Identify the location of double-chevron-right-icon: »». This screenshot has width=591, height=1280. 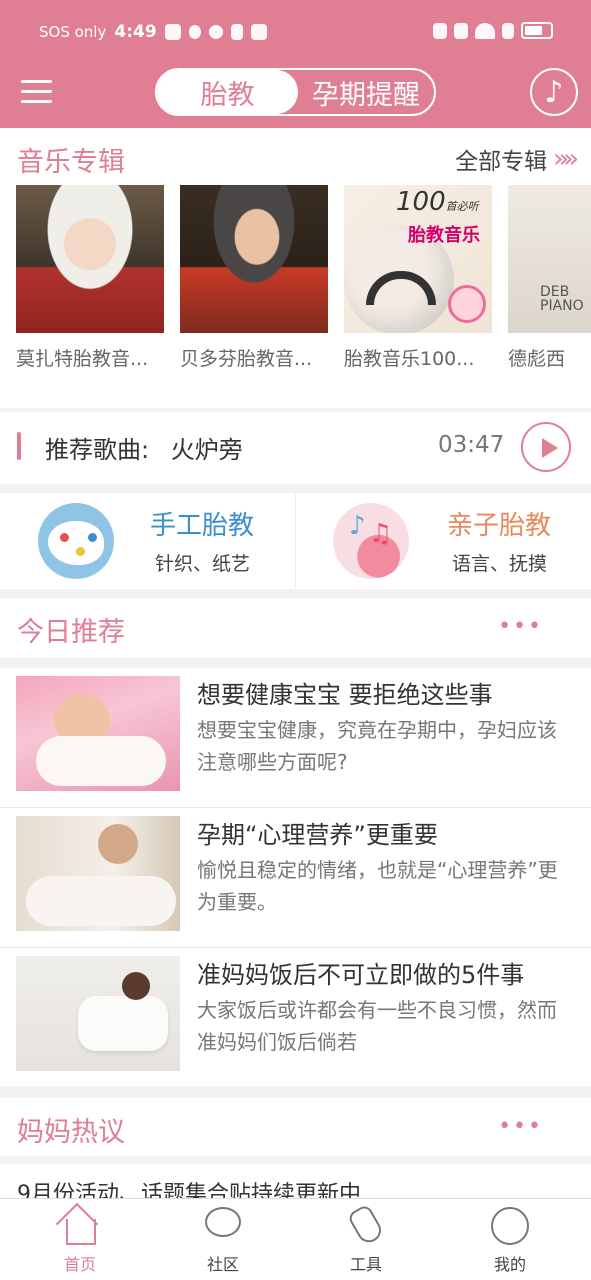
(566, 159).